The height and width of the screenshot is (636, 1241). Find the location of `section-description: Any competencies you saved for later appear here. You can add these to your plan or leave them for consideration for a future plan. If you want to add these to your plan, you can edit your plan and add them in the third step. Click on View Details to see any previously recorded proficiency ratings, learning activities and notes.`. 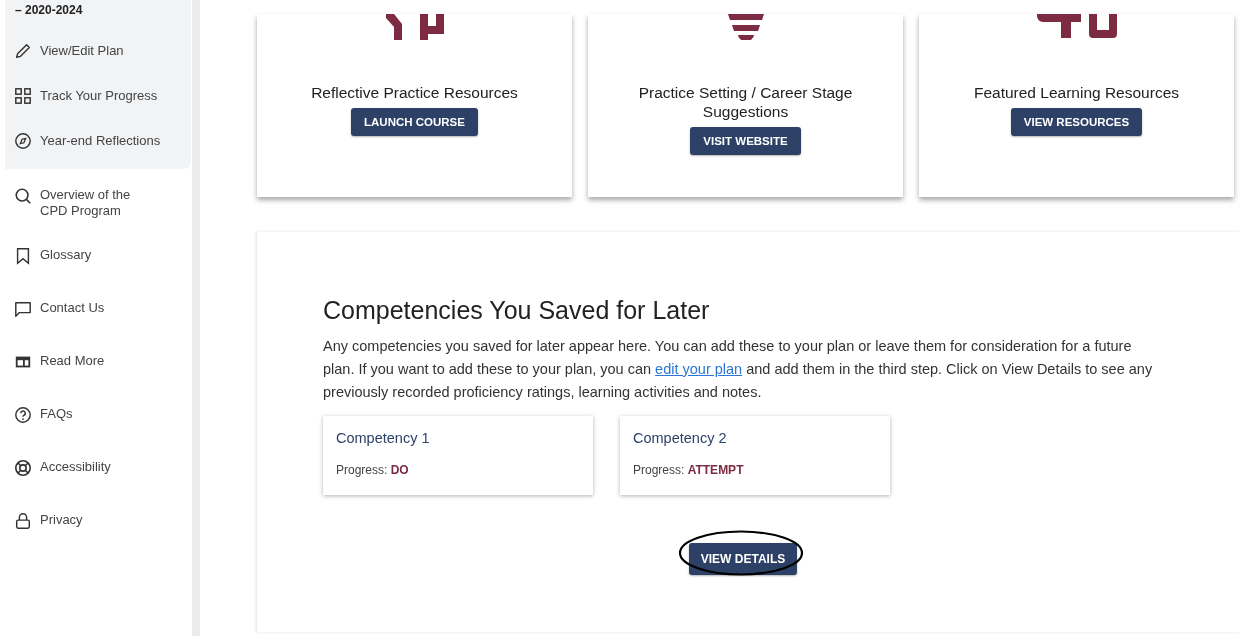

section-description: Any competencies you saved for later appear here. You can add these to your plan or leave them for consideration for a future plan. If you want to add these to your plan, you can edit your plan and add them in the third step. Click on View Details to see any previously recorded proficiency ratings, learning activities and notes. is located at coordinates (738, 369).